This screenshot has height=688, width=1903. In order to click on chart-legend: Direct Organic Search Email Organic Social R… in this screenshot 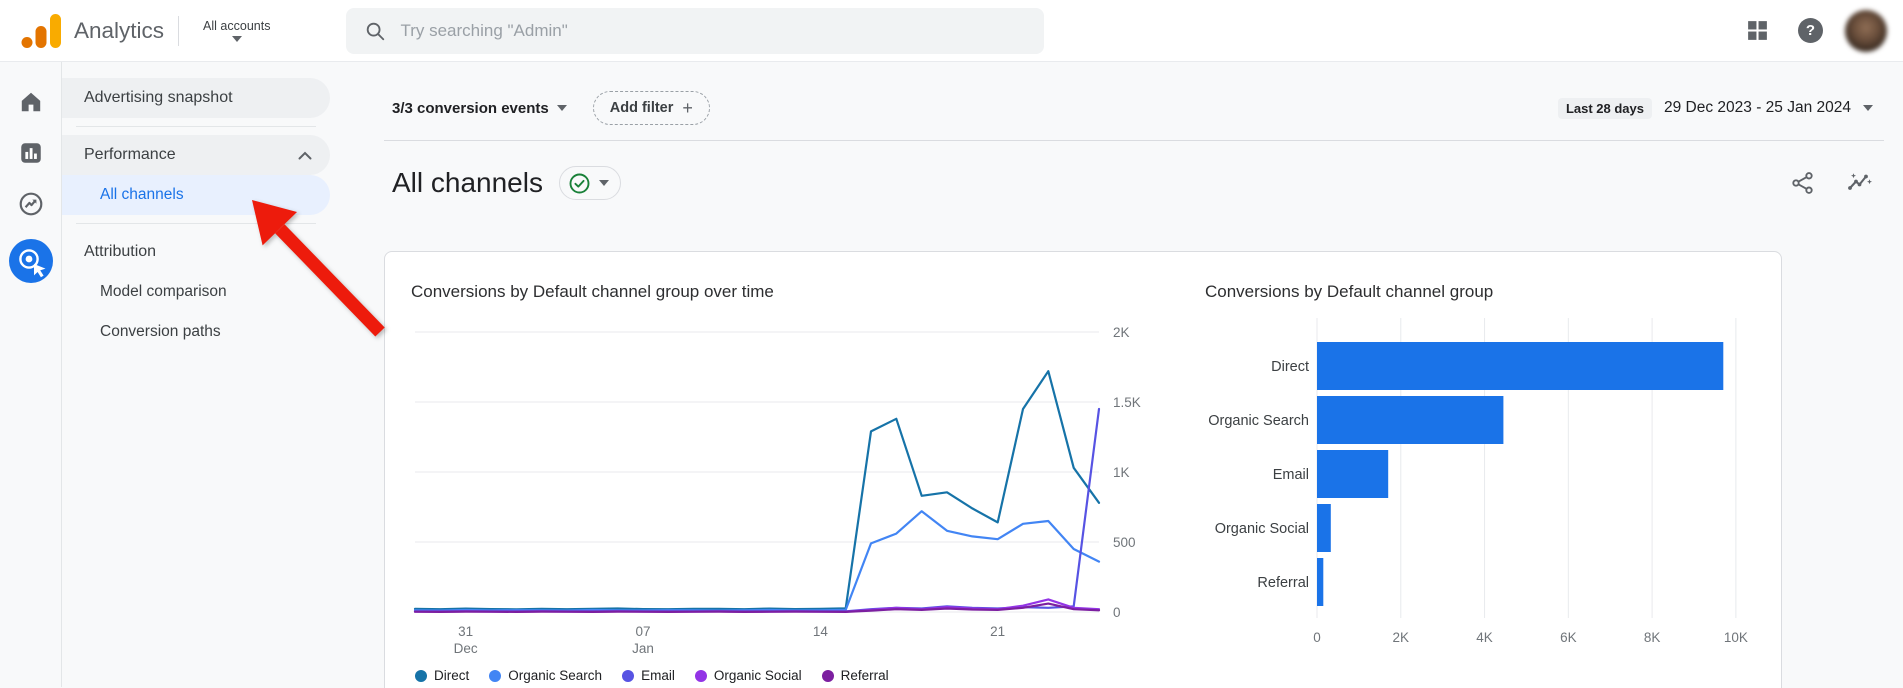, I will do `click(787, 675)`.